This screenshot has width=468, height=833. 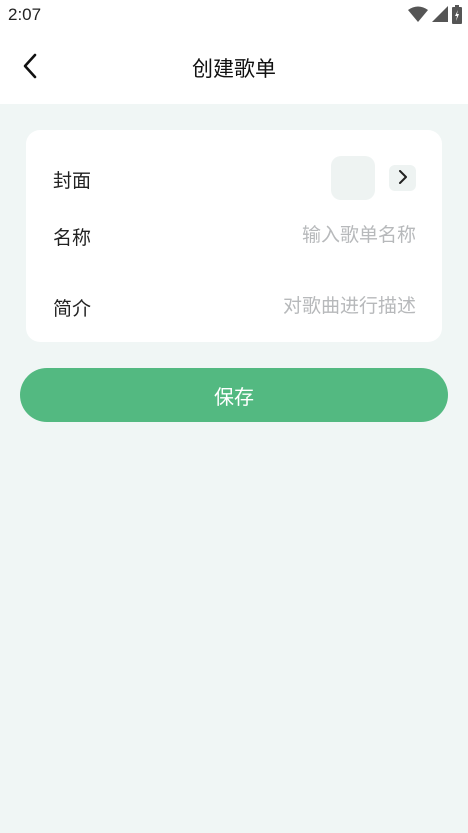 I want to click on status-bar: 2:07, so click(x=234, y=16).